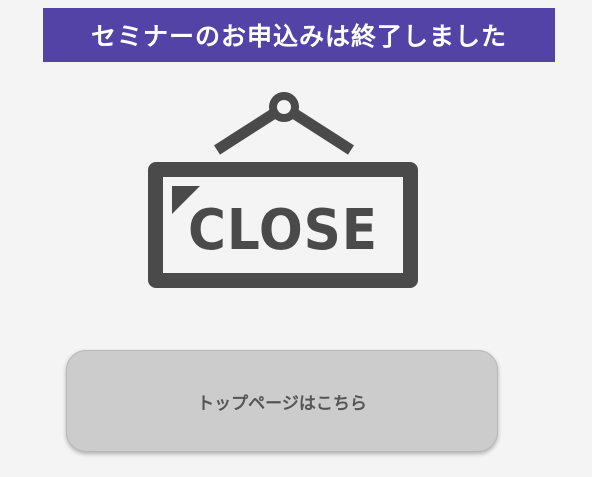 This screenshot has height=477, width=592. I want to click on closed-banner: セミナーのお申込みは終了しました, so click(299, 35).